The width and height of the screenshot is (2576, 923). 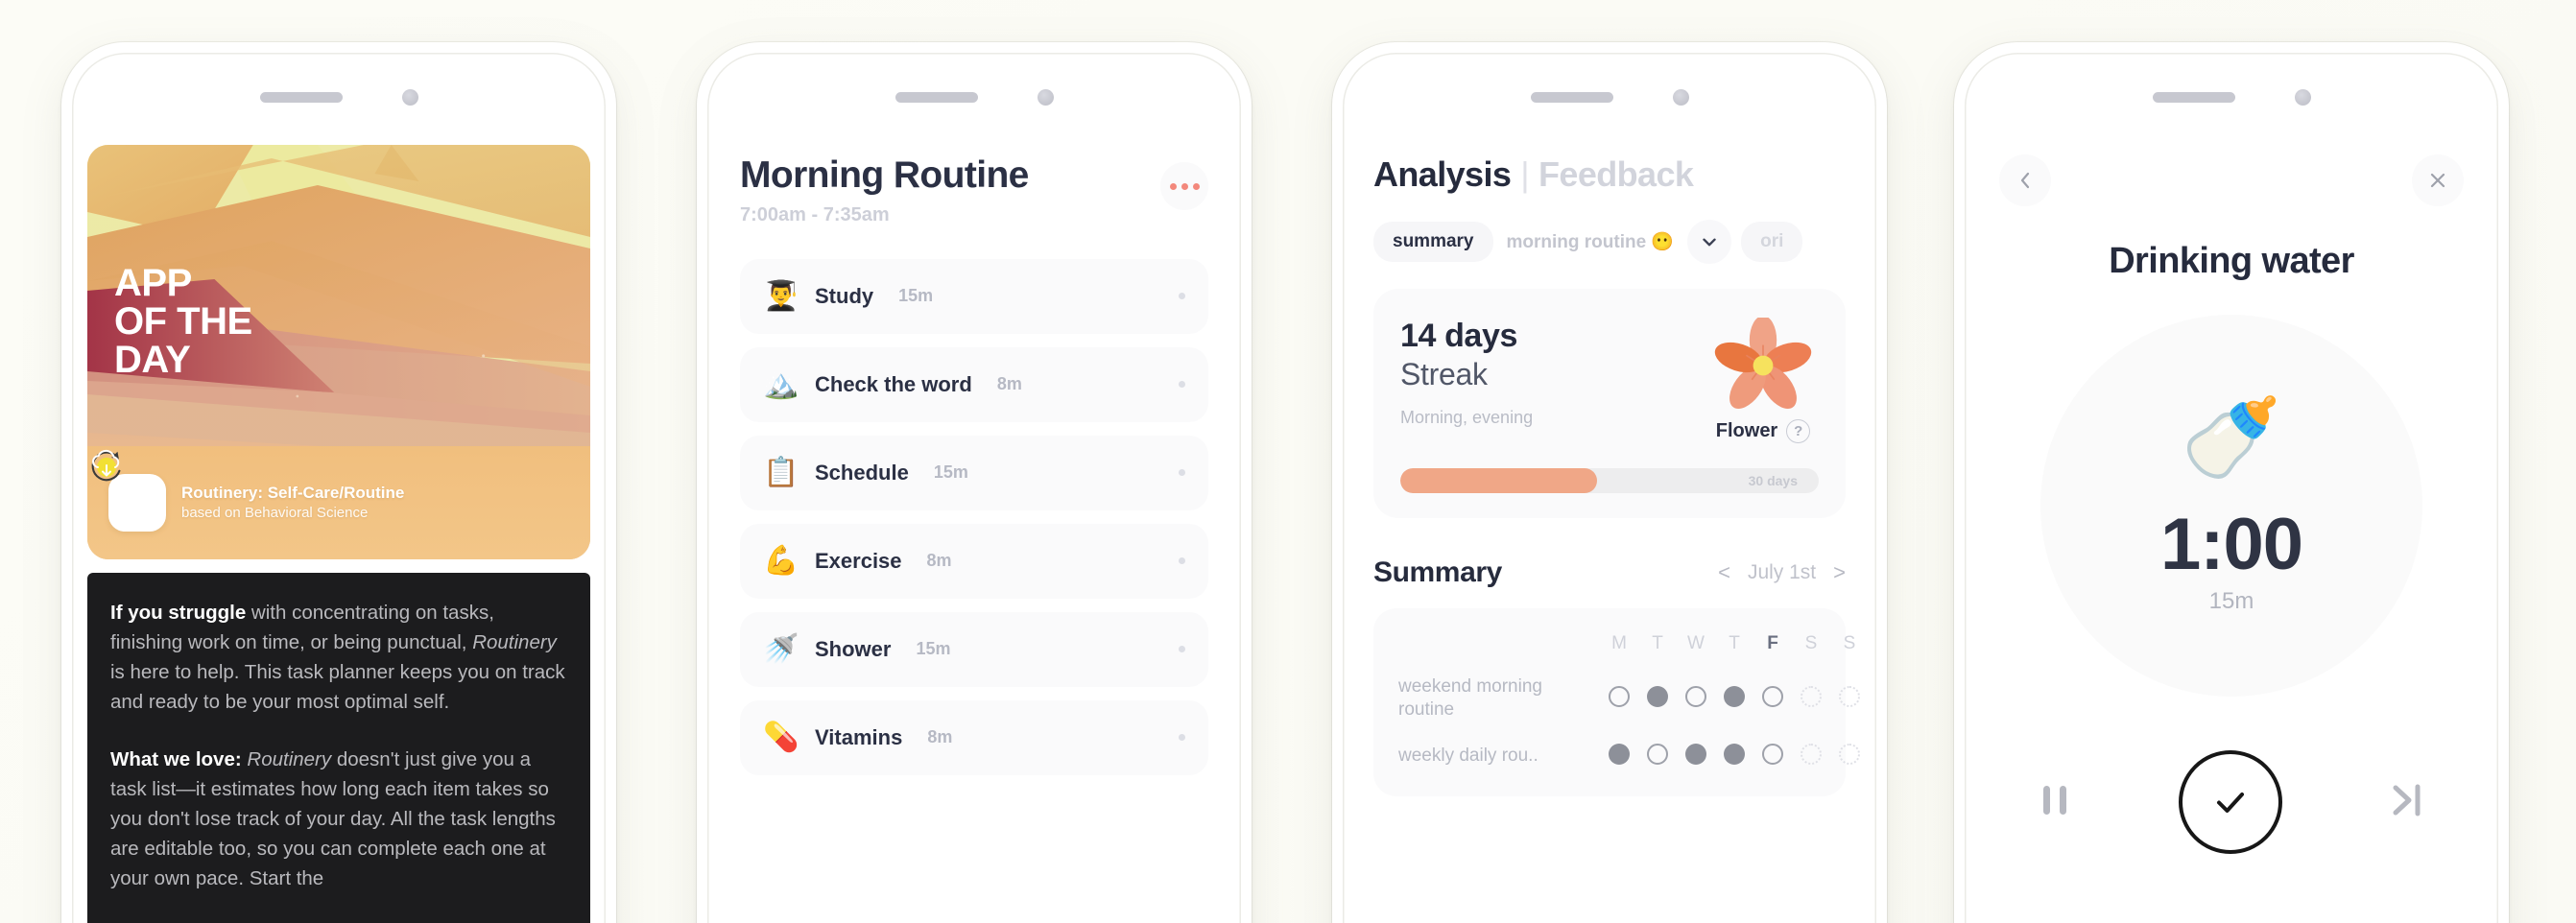 What do you see at coordinates (1811, 643) in the screenshot?
I see `day-header: S` at bounding box center [1811, 643].